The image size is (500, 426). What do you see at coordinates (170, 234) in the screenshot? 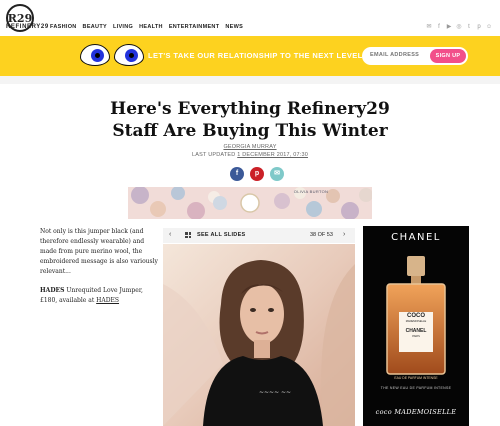
I see `chevron-left-icon: ‹` at bounding box center [170, 234].